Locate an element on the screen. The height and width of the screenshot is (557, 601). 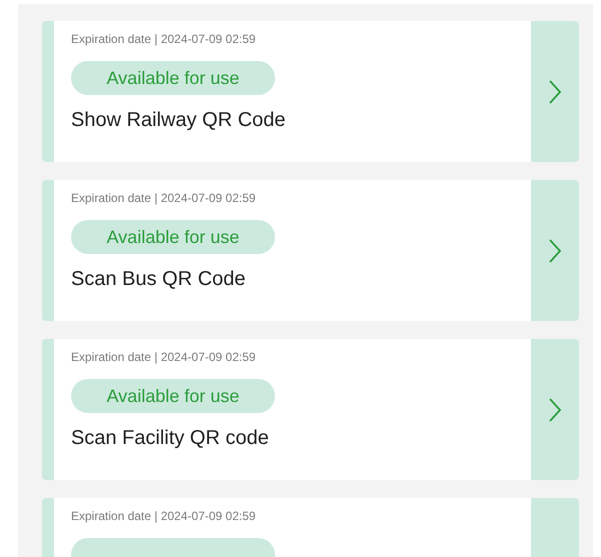
card-title: Show Railway QR Code is located at coordinates (178, 120).